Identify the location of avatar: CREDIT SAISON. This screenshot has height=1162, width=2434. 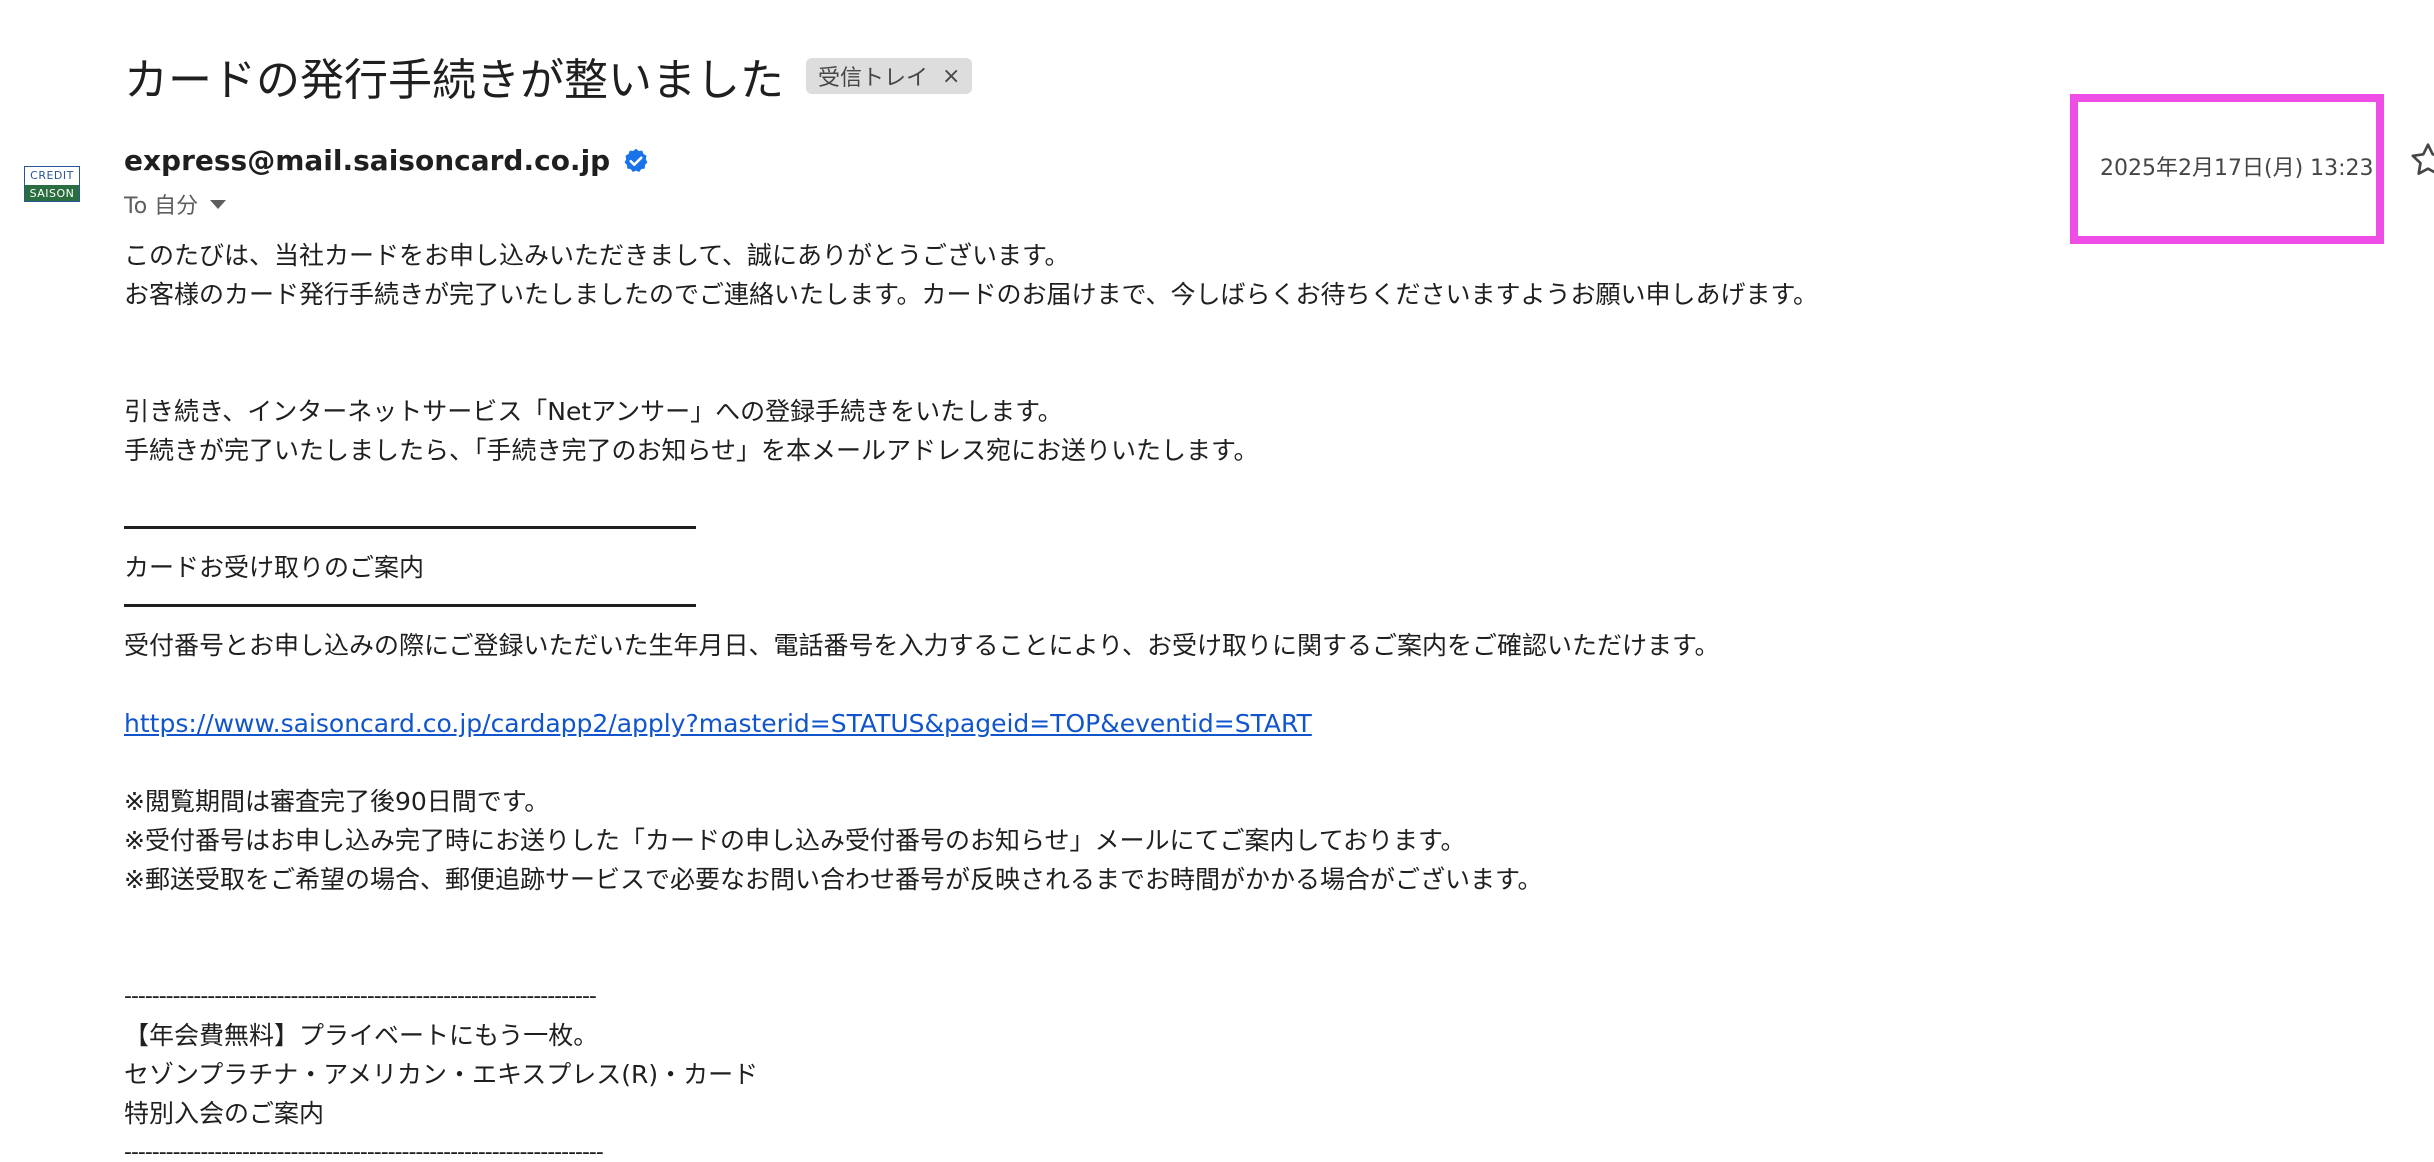
(52, 184).